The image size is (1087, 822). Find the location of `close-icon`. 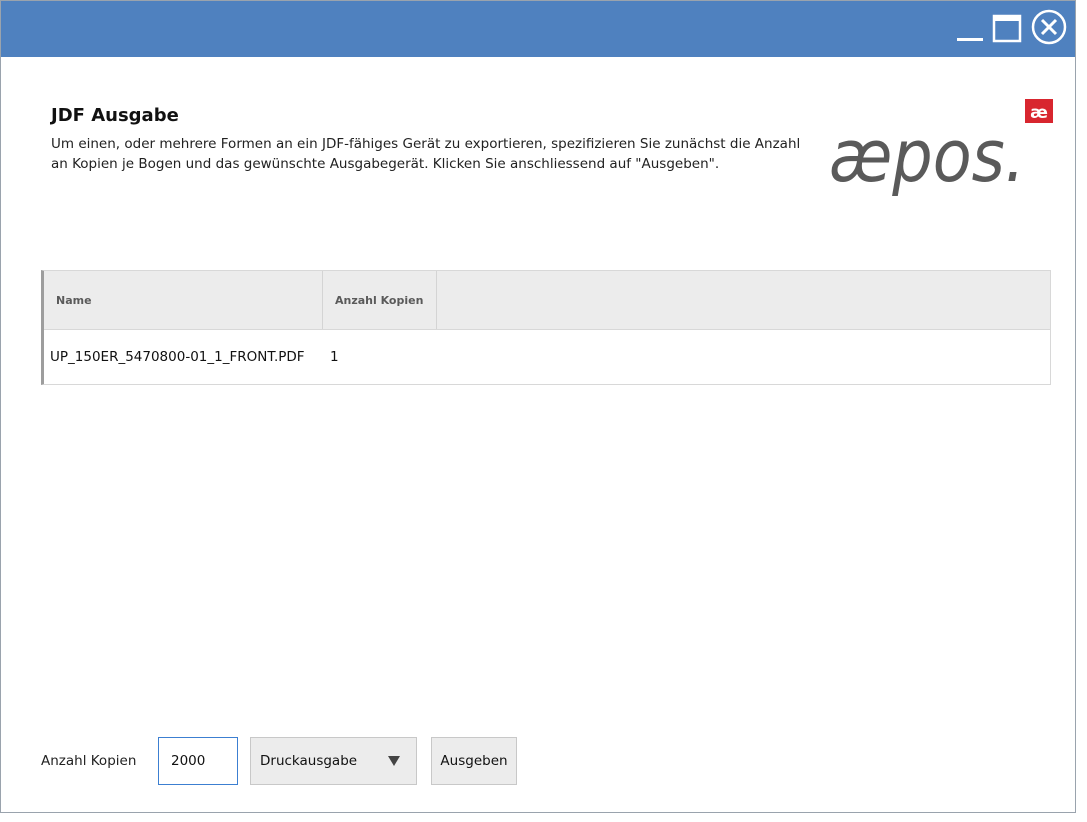

close-icon is located at coordinates (1049, 27).